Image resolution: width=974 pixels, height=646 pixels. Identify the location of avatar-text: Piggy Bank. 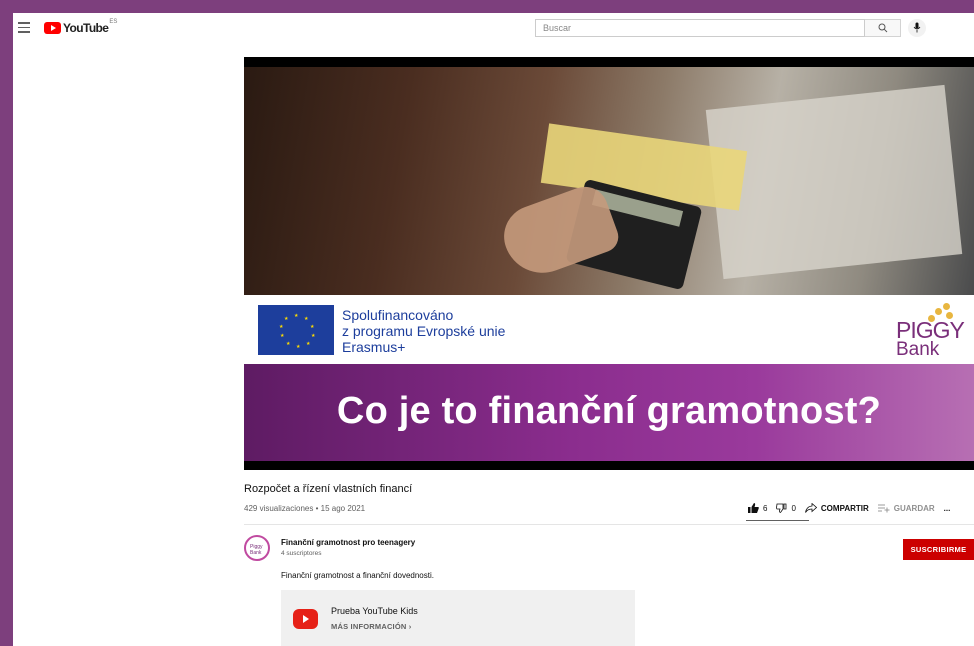
(256, 550).